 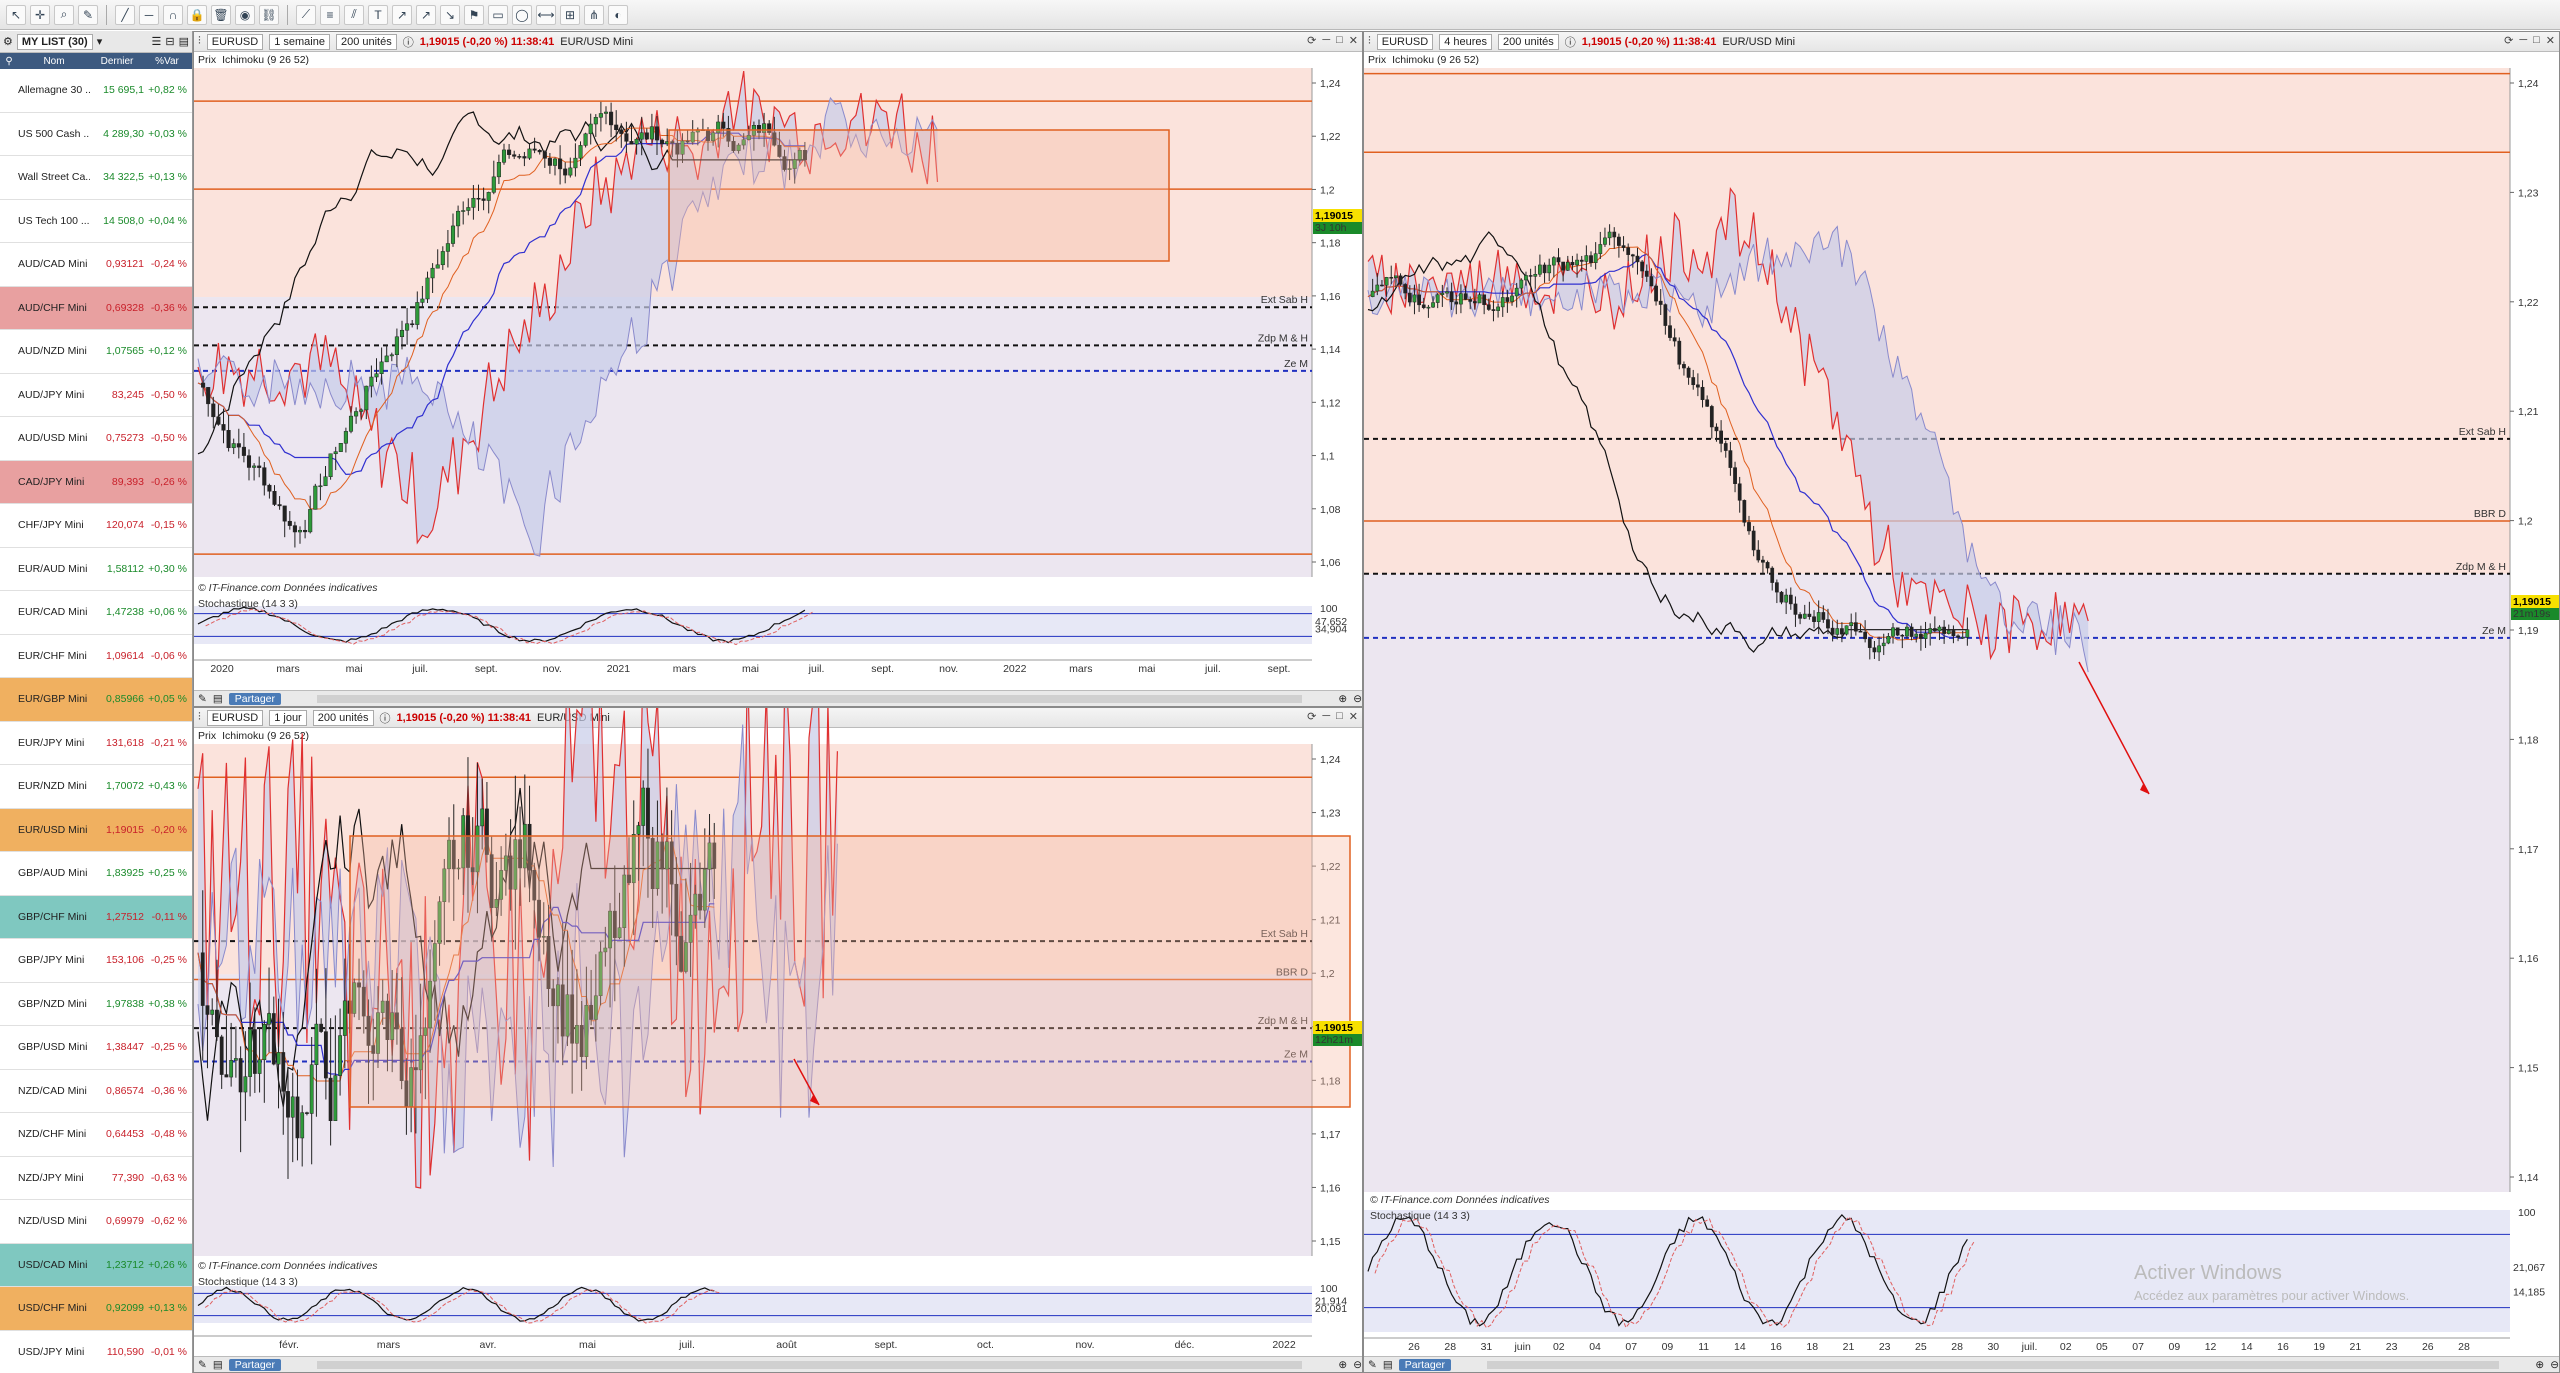 I want to click on crosshair-icon: ✛, so click(x=40, y=14).